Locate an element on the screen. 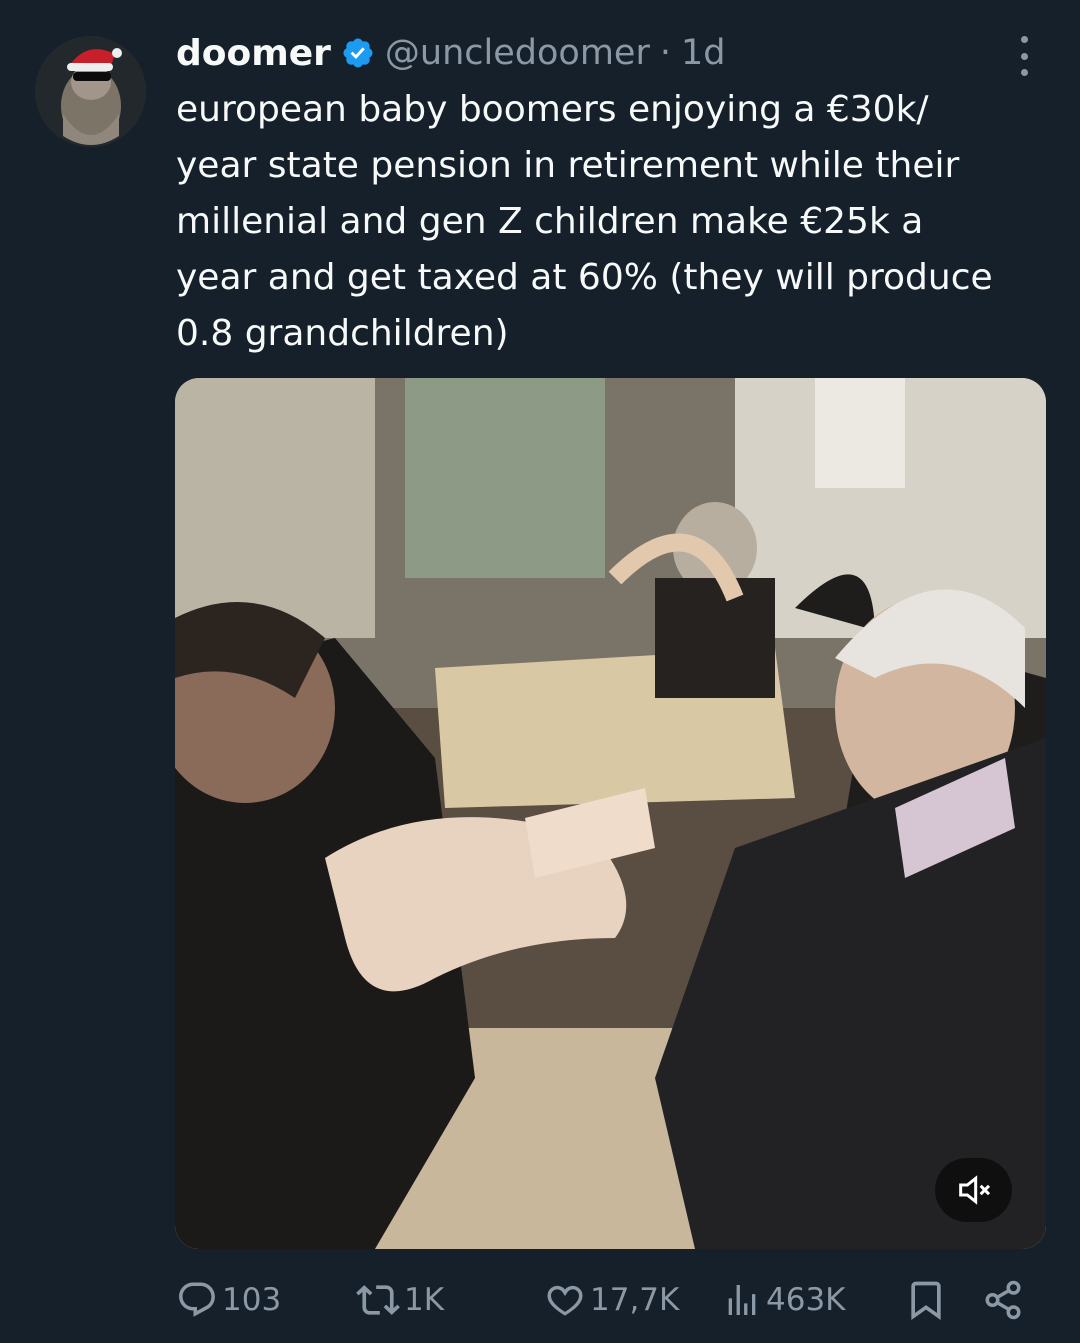 This screenshot has height=1343, width=1080. like-button: 17,7K is located at coordinates (611, 1300).